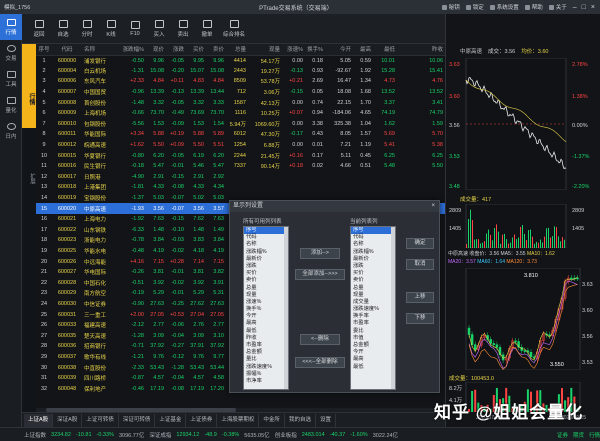  What do you see at coordinates (159, 29) in the screenshot?
I see `buy-button: 买入` at bounding box center [159, 29].